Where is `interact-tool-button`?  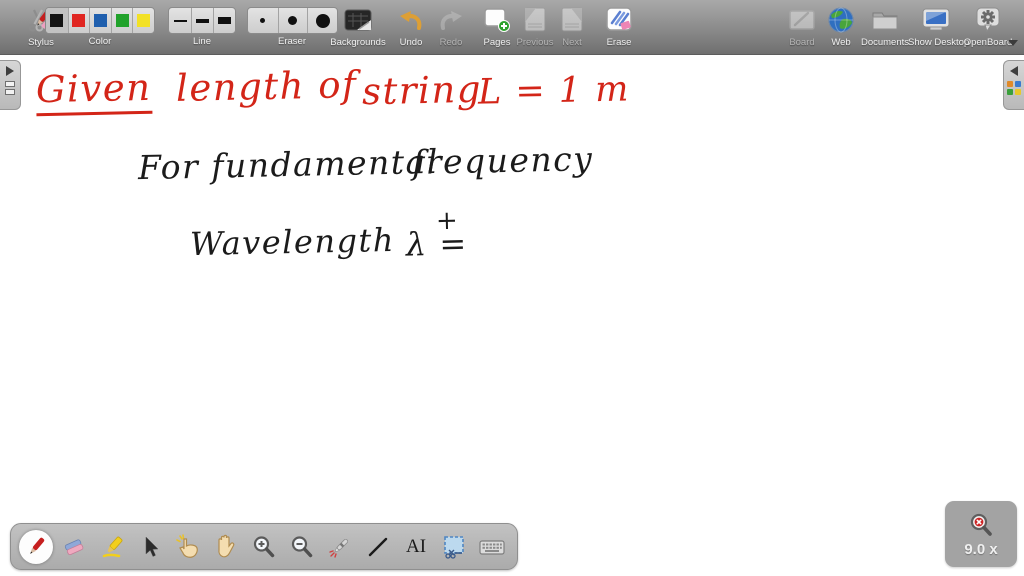 interact-tool-button is located at coordinates (188, 547).